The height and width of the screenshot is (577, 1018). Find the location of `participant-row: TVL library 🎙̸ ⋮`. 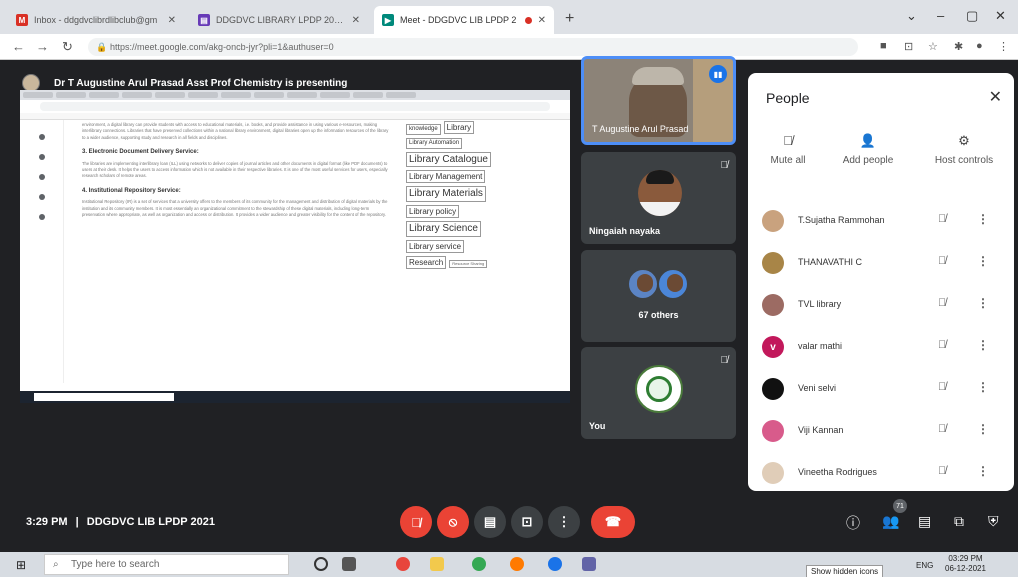

participant-row: TVL library 🎙̸ ⋮ is located at coordinates (881, 305).